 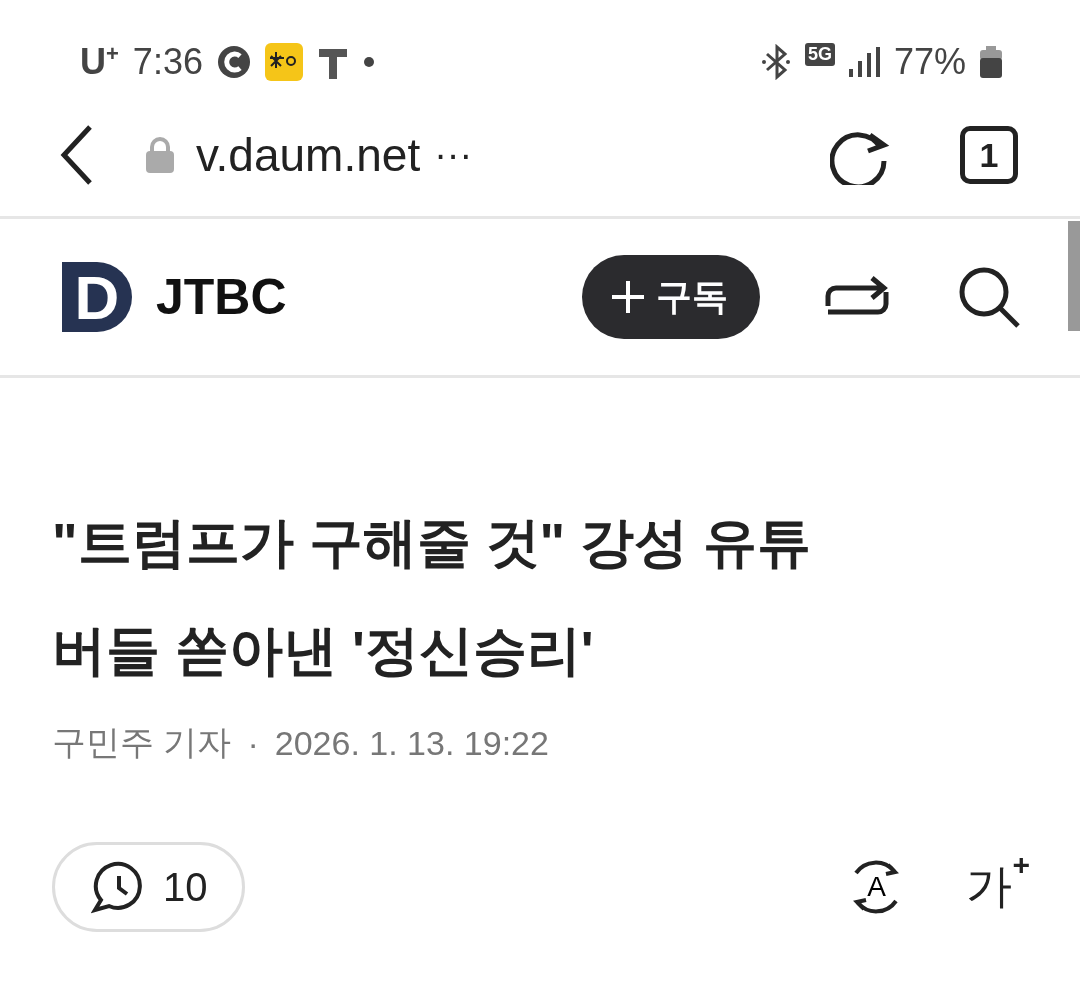 What do you see at coordinates (233, 62) in the screenshot?
I see `app-badge-icon` at bounding box center [233, 62].